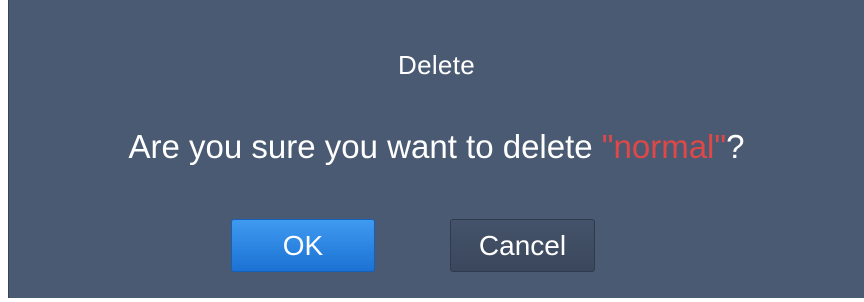 This screenshot has width=864, height=302. Describe the element at coordinates (735, 146) in the screenshot. I see `message-suffix: ?` at that location.